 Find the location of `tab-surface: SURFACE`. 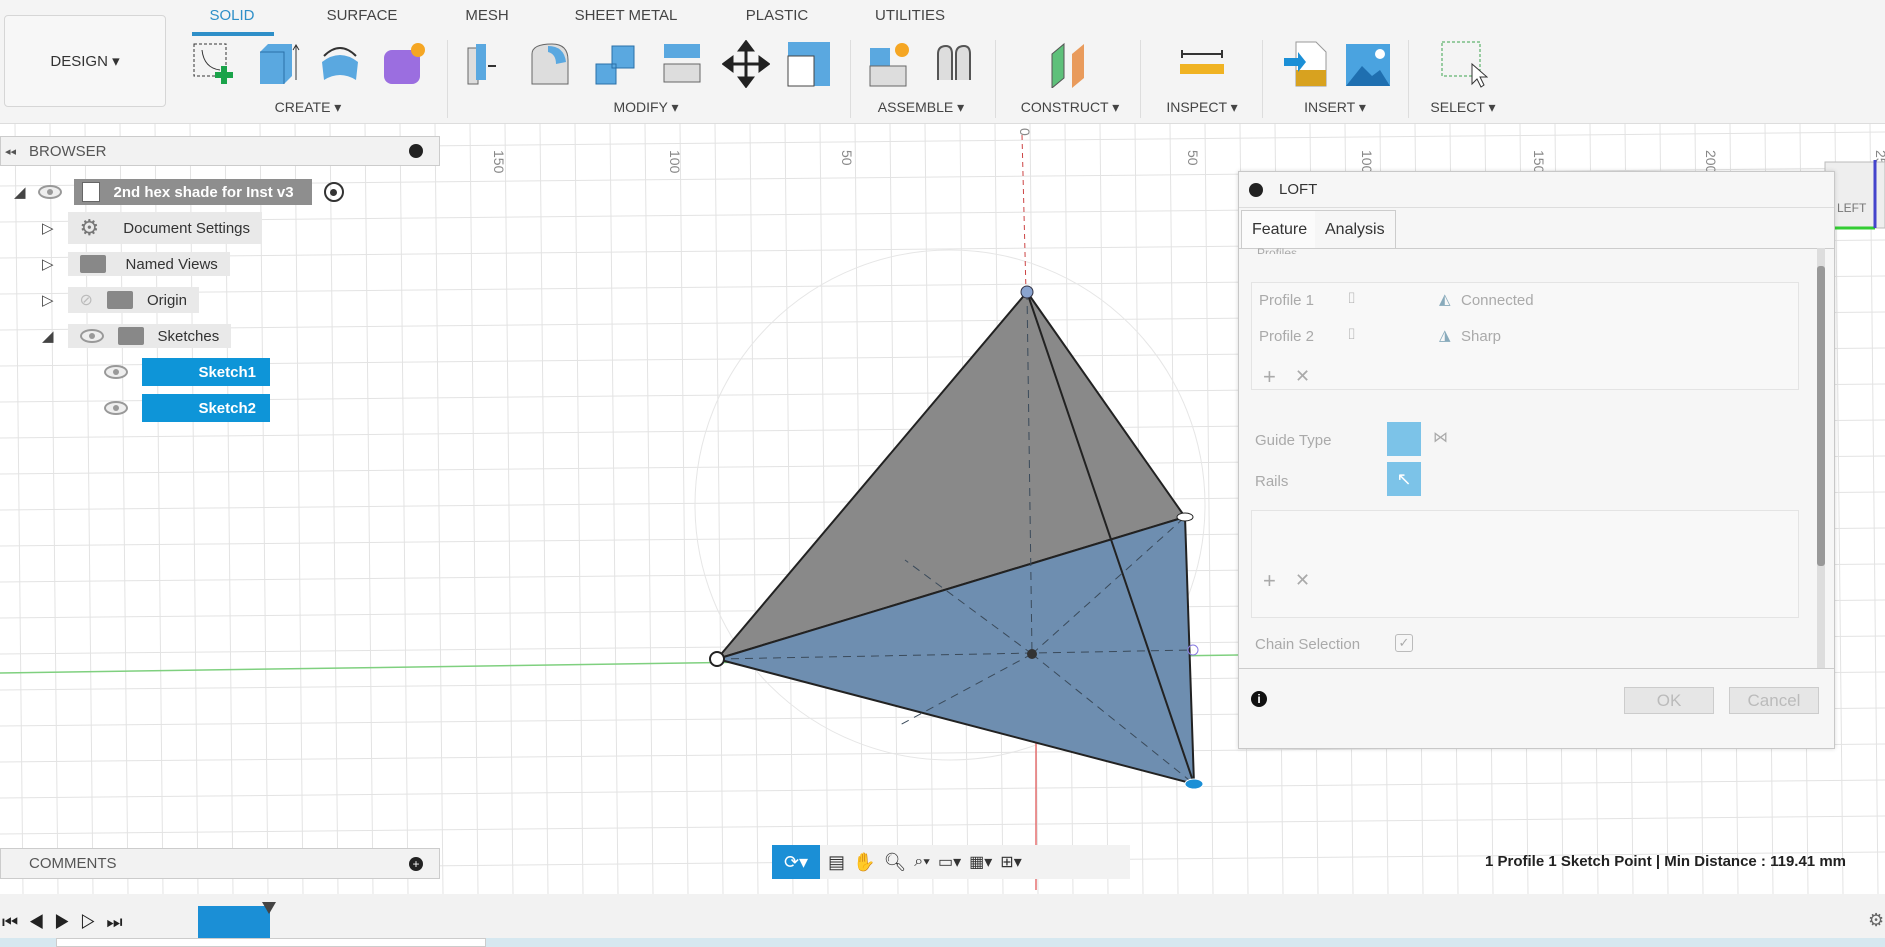

tab-surface: SURFACE is located at coordinates (362, 15).